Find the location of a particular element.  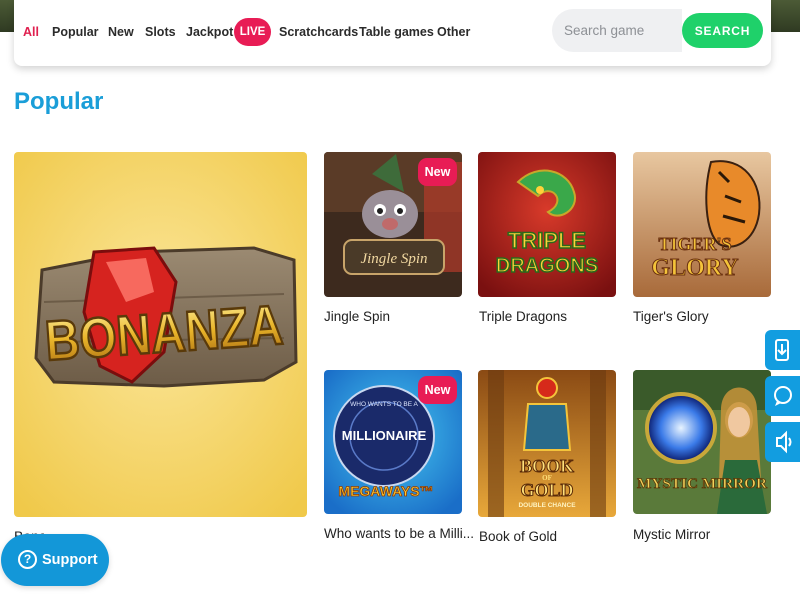

game-name-book-of-gold: Book of Gold is located at coordinates (518, 536).